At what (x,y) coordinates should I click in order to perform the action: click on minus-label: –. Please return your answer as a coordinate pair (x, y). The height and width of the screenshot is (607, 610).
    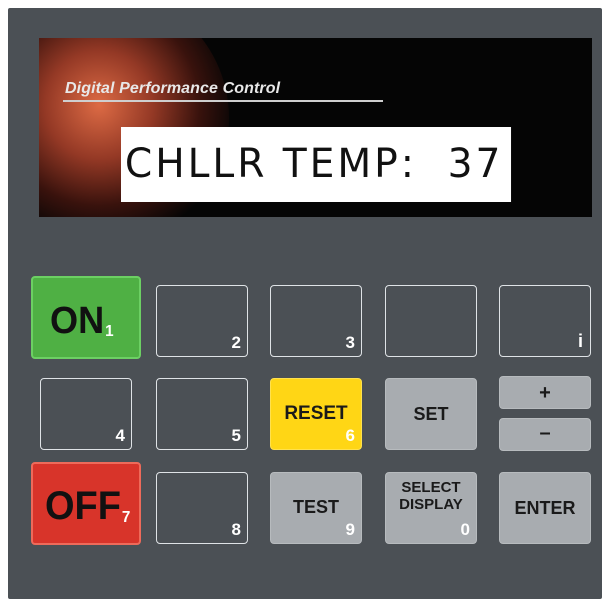
    Looking at the image, I should click on (545, 433).